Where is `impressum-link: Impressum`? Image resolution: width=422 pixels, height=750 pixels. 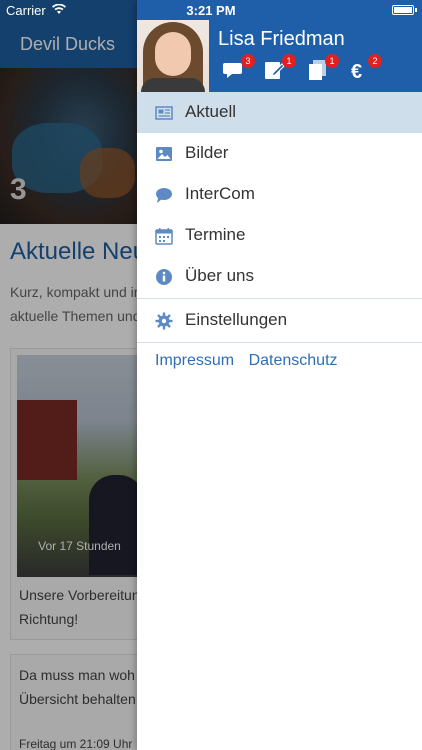 impressum-link: Impressum is located at coordinates (194, 360).